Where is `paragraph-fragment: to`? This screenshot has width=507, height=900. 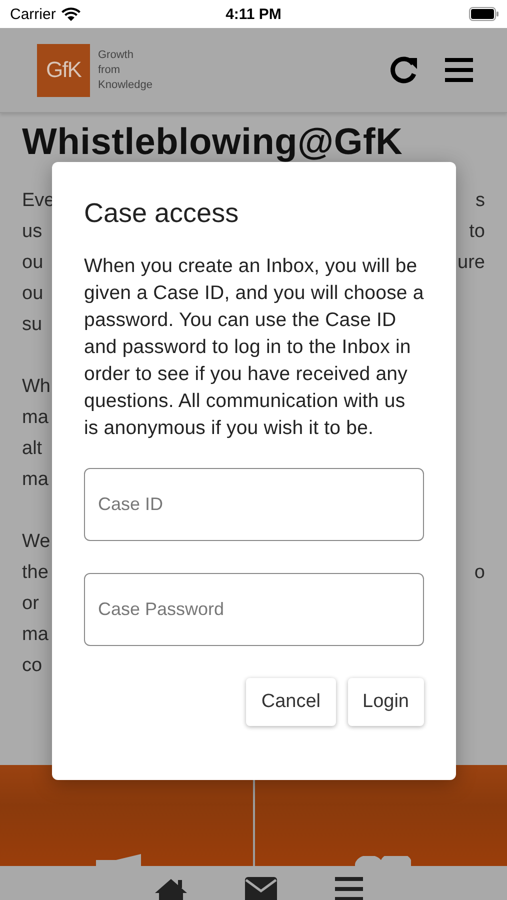
paragraph-fragment: to is located at coordinates (477, 232).